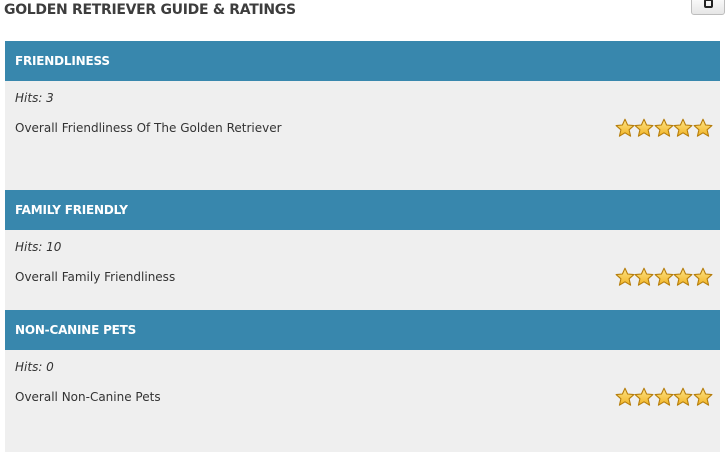 The image size is (725, 452). What do you see at coordinates (362, 330) in the screenshot?
I see `section-header: NON-CANINE PETS` at bounding box center [362, 330].